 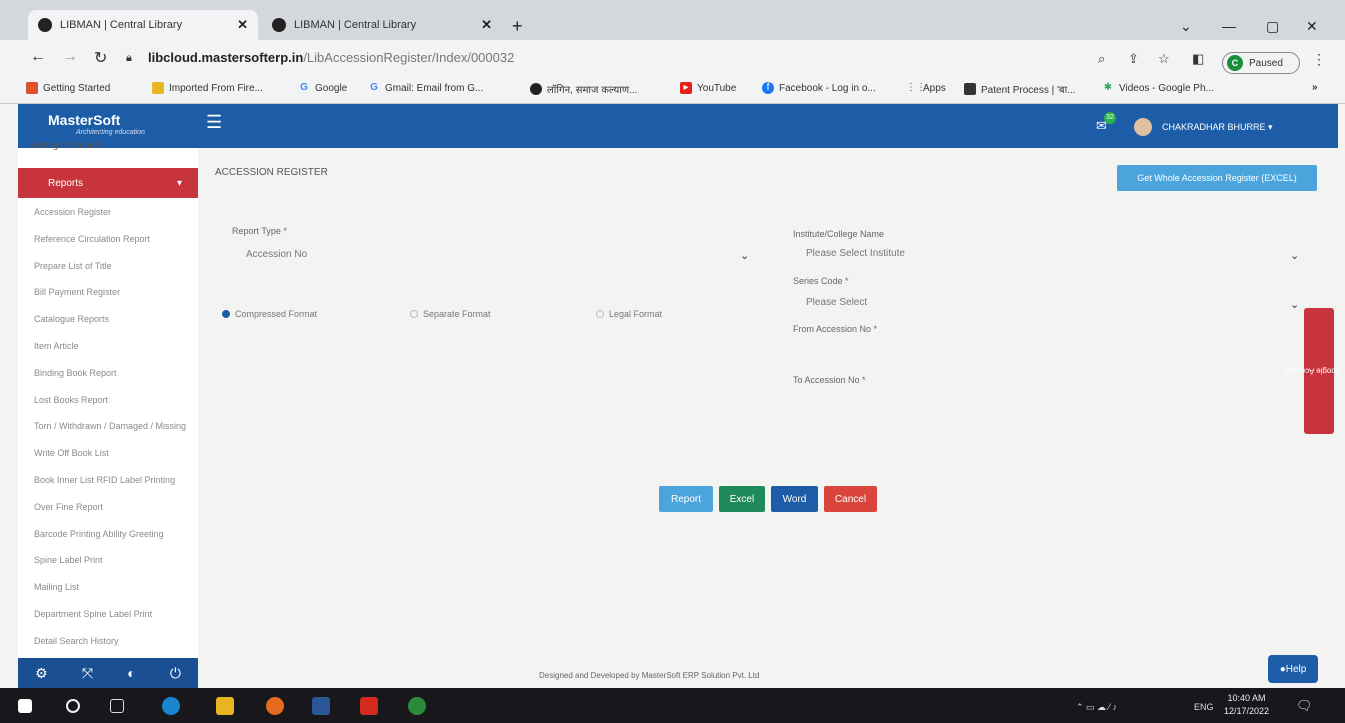 What do you see at coordinates (108, 183) in the screenshot?
I see `sidebar-item-reports: Reports ▾` at bounding box center [108, 183].